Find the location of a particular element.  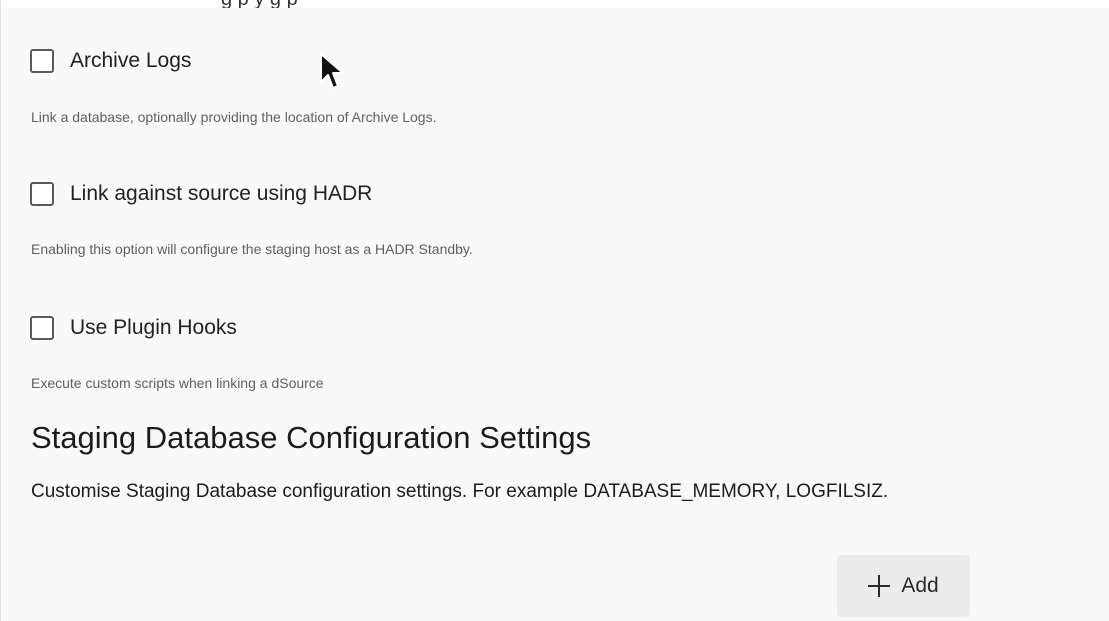

add-button-label: Add is located at coordinates (920, 585).